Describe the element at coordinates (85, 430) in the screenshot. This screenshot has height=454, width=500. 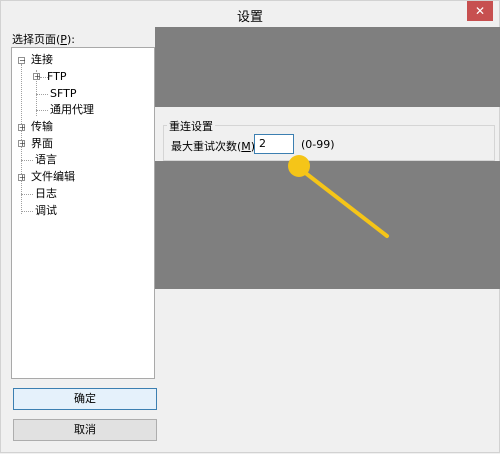
I see `cancel-button: 取消` at that location.